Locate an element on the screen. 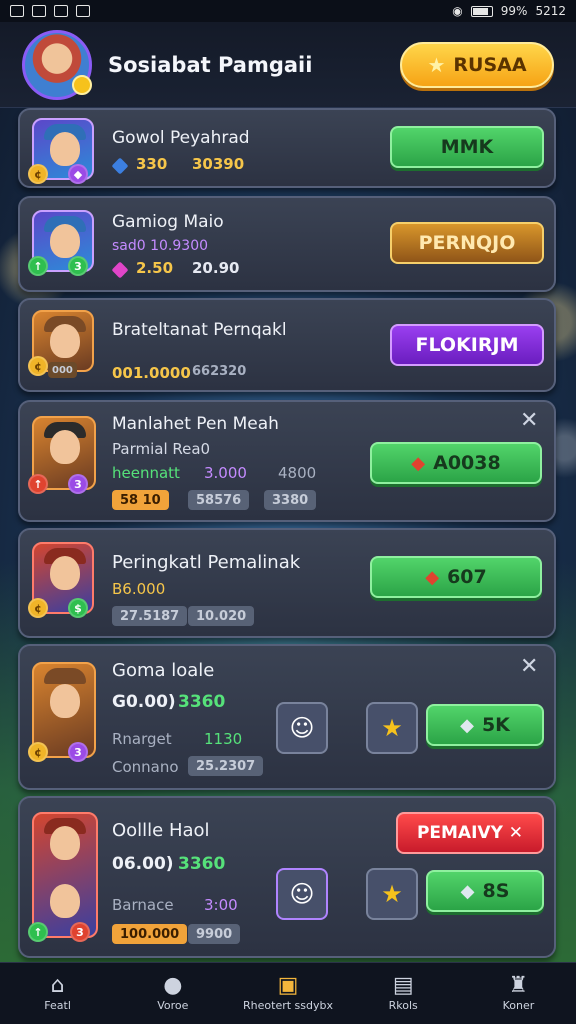 The height and width of the screenshot is (1024, 576). player-name: Sosiabat Pamgaii is located at coordinates (210, 64).